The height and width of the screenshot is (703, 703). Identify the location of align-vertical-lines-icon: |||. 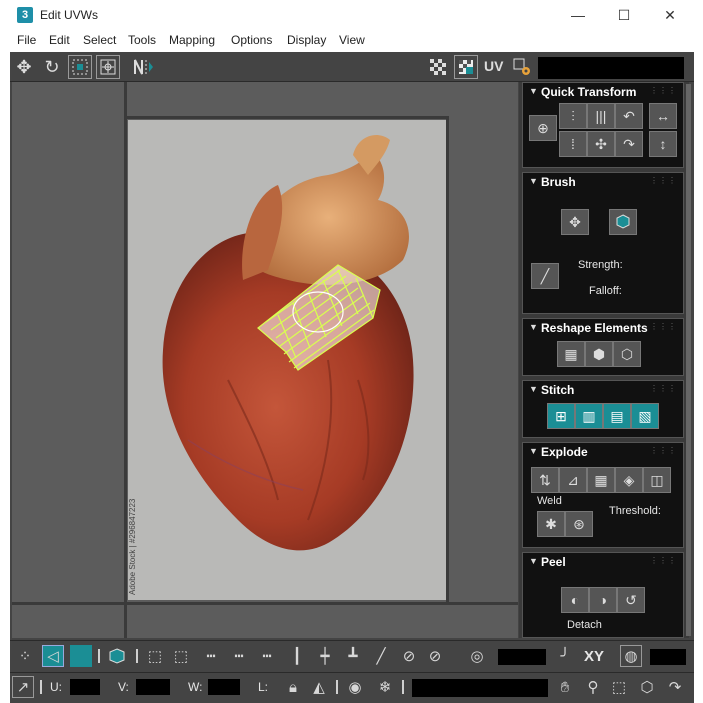
(601, 116).